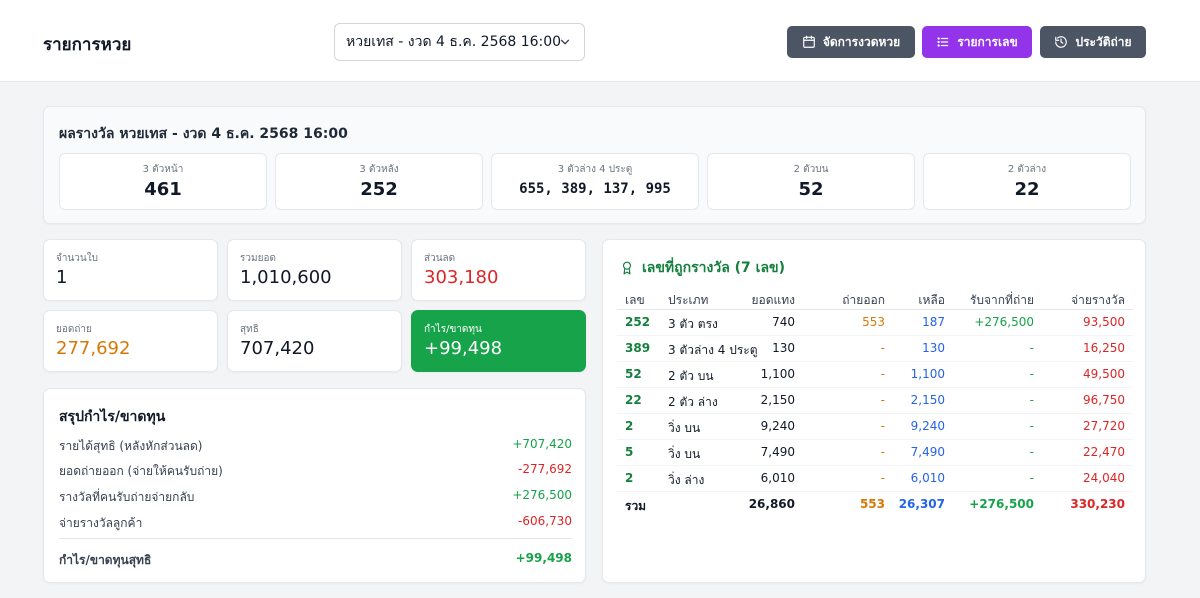 This screenshot has width=1200, height=598. What do you see at coordinates (688, 300) in the screenshot?
I see `header-type: ประเภท` at bounding box center [688, 300].